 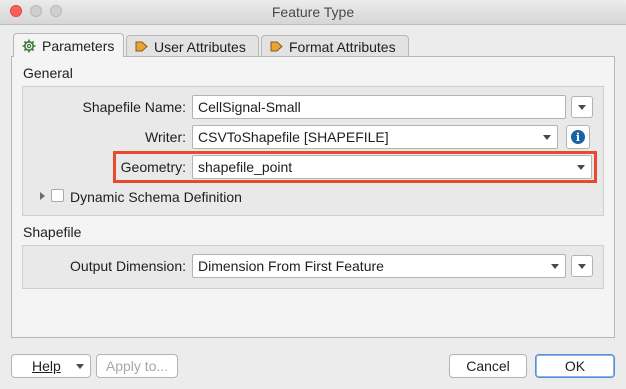 I want to click on output-dimension-select: Dimension From First Feature, so click(x=379, y=266).